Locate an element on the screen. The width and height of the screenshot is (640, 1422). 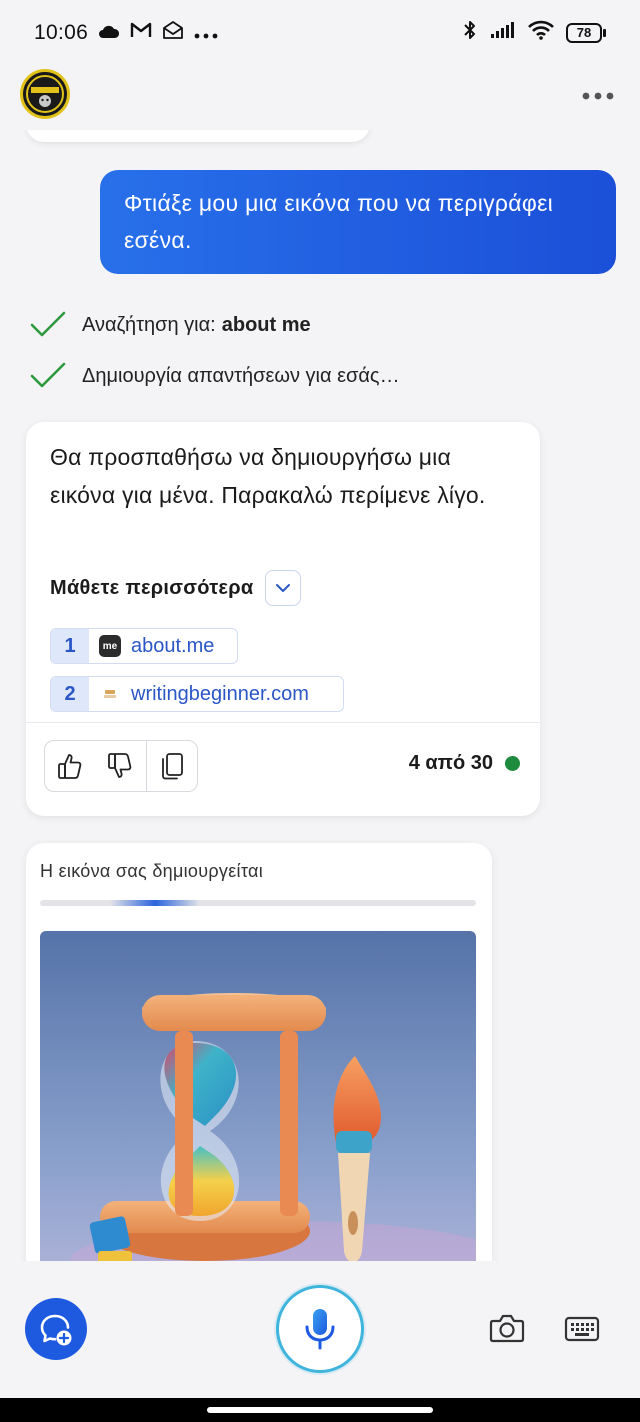
turn-counter-text: 4 από 30 is located at coordinates (450, 763).